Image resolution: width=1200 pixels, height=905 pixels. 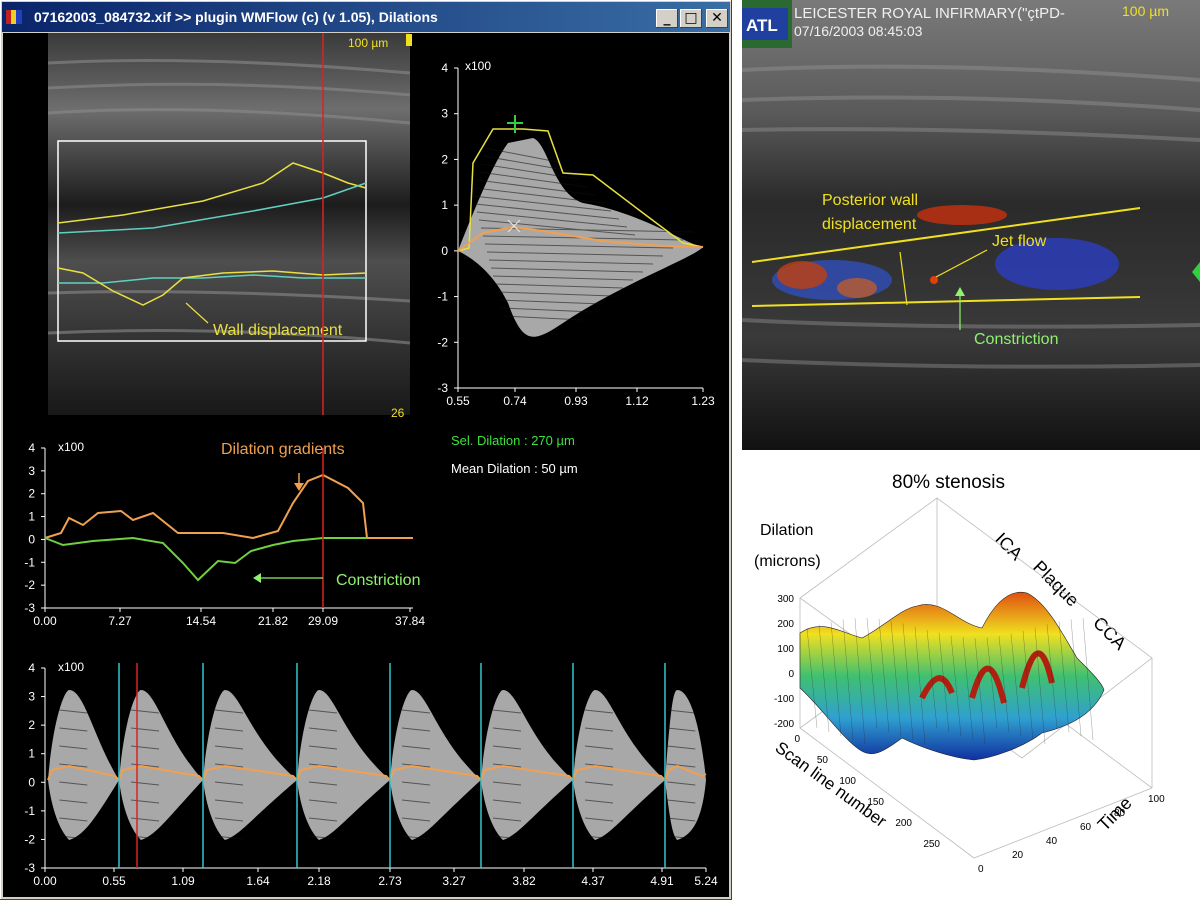 I want to click on posterior-wall-label-1: Posterior wall, so click(x=870, y=200).